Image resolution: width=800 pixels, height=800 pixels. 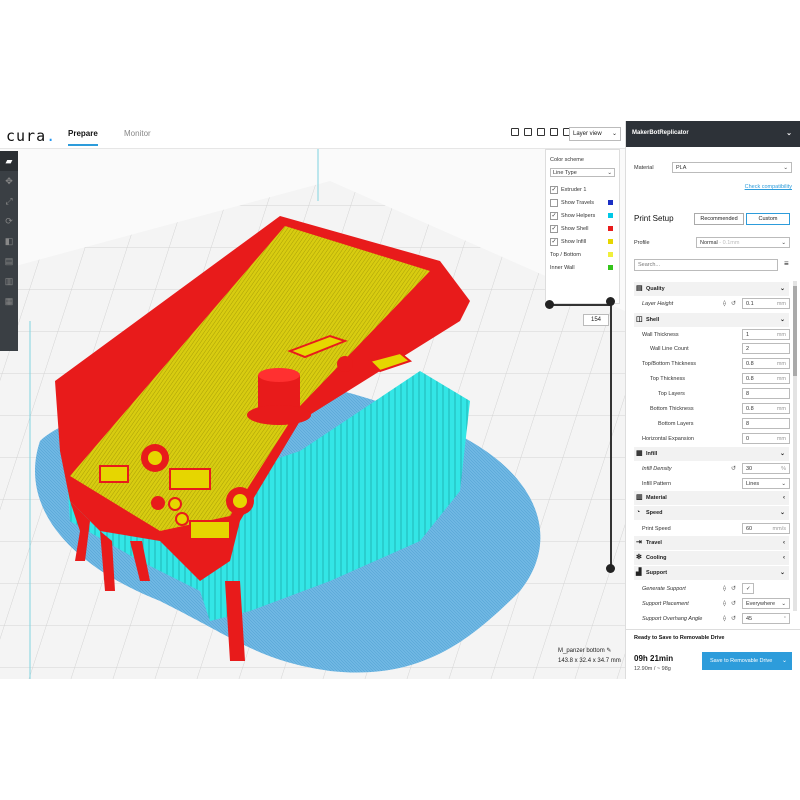 I want to click on custom-mode-button: Custom, so click(x=768, y=219).